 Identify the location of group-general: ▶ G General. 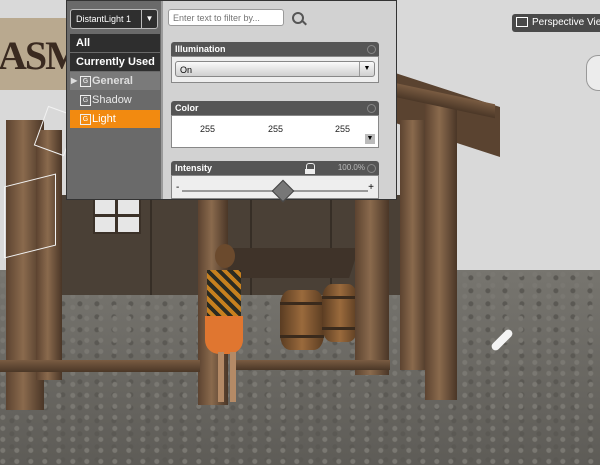
(115, 81).